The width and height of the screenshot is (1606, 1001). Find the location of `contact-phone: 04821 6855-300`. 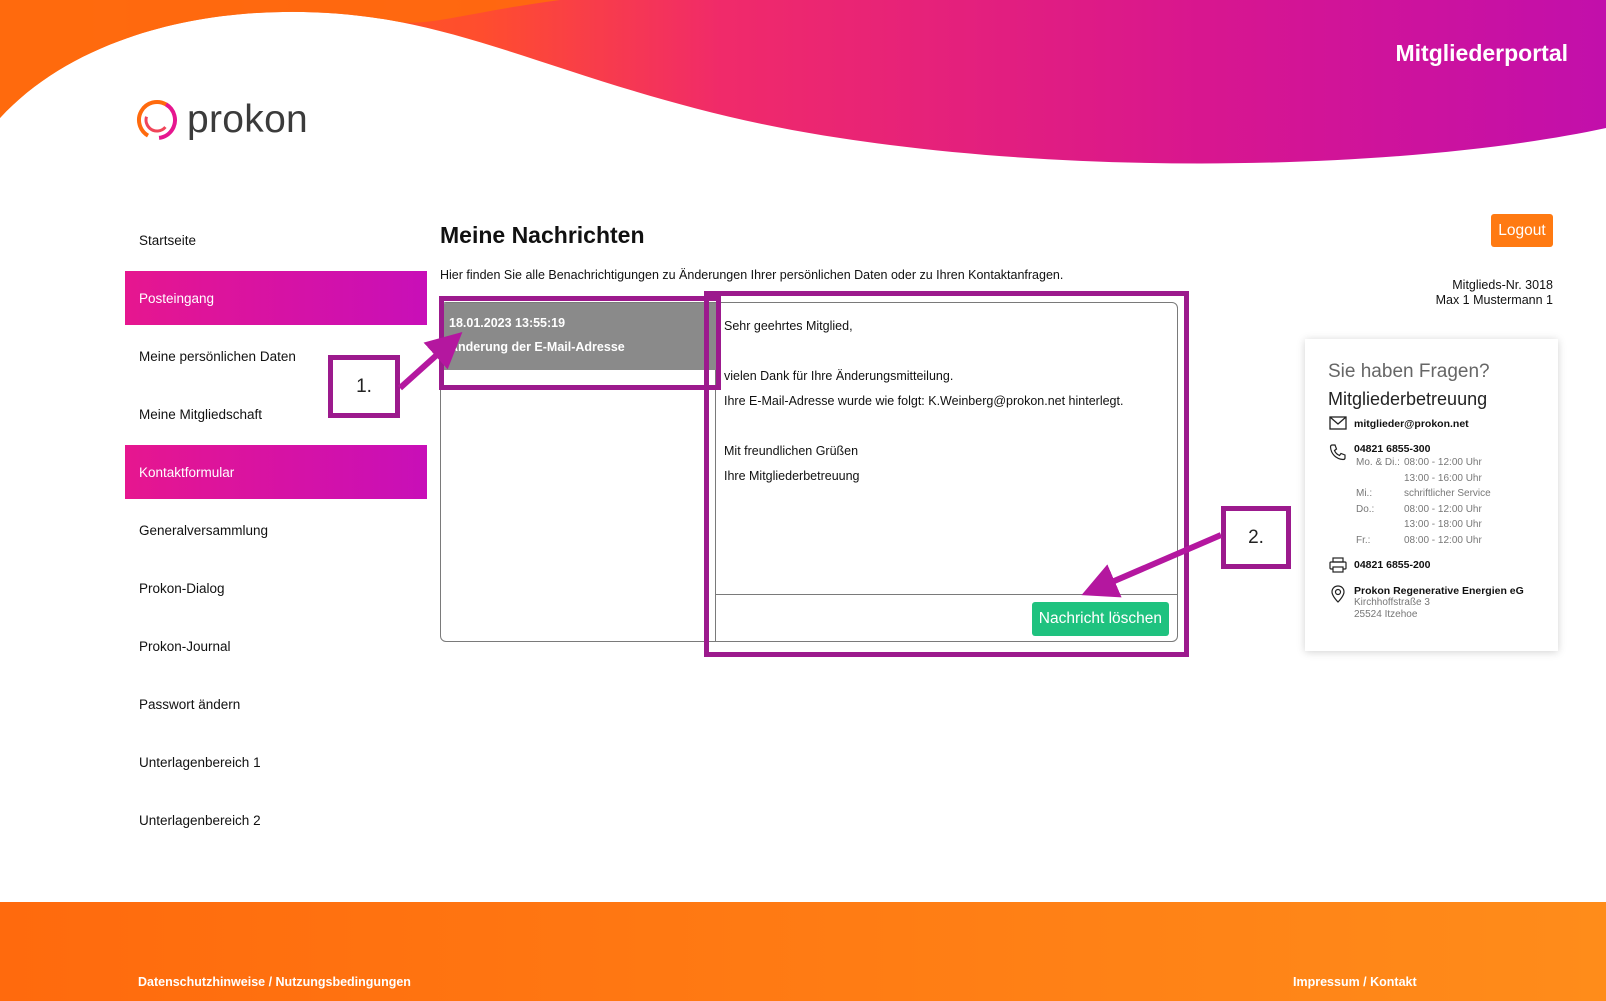

contact-phone: 04821 6855-300 is located at coordinates (1392, 449).